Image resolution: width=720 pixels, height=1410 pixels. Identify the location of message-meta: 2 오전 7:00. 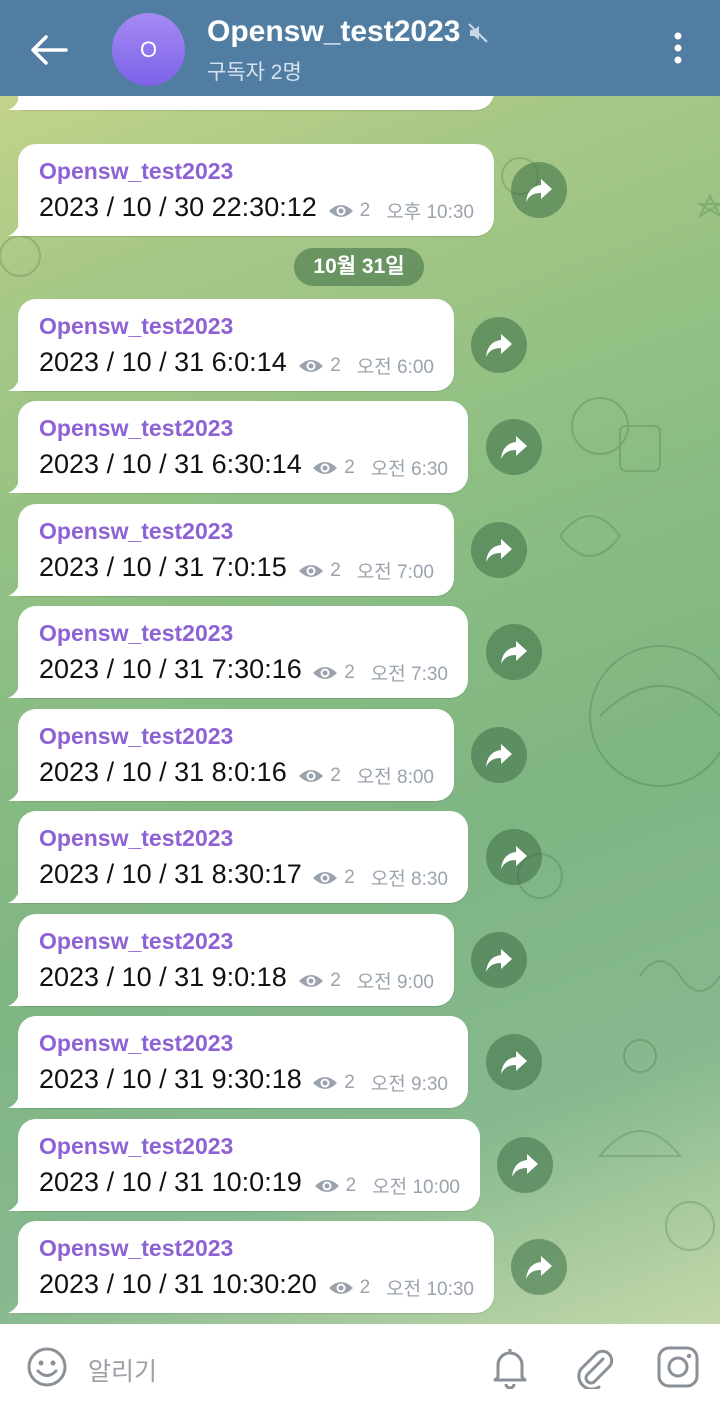
(366, 570).